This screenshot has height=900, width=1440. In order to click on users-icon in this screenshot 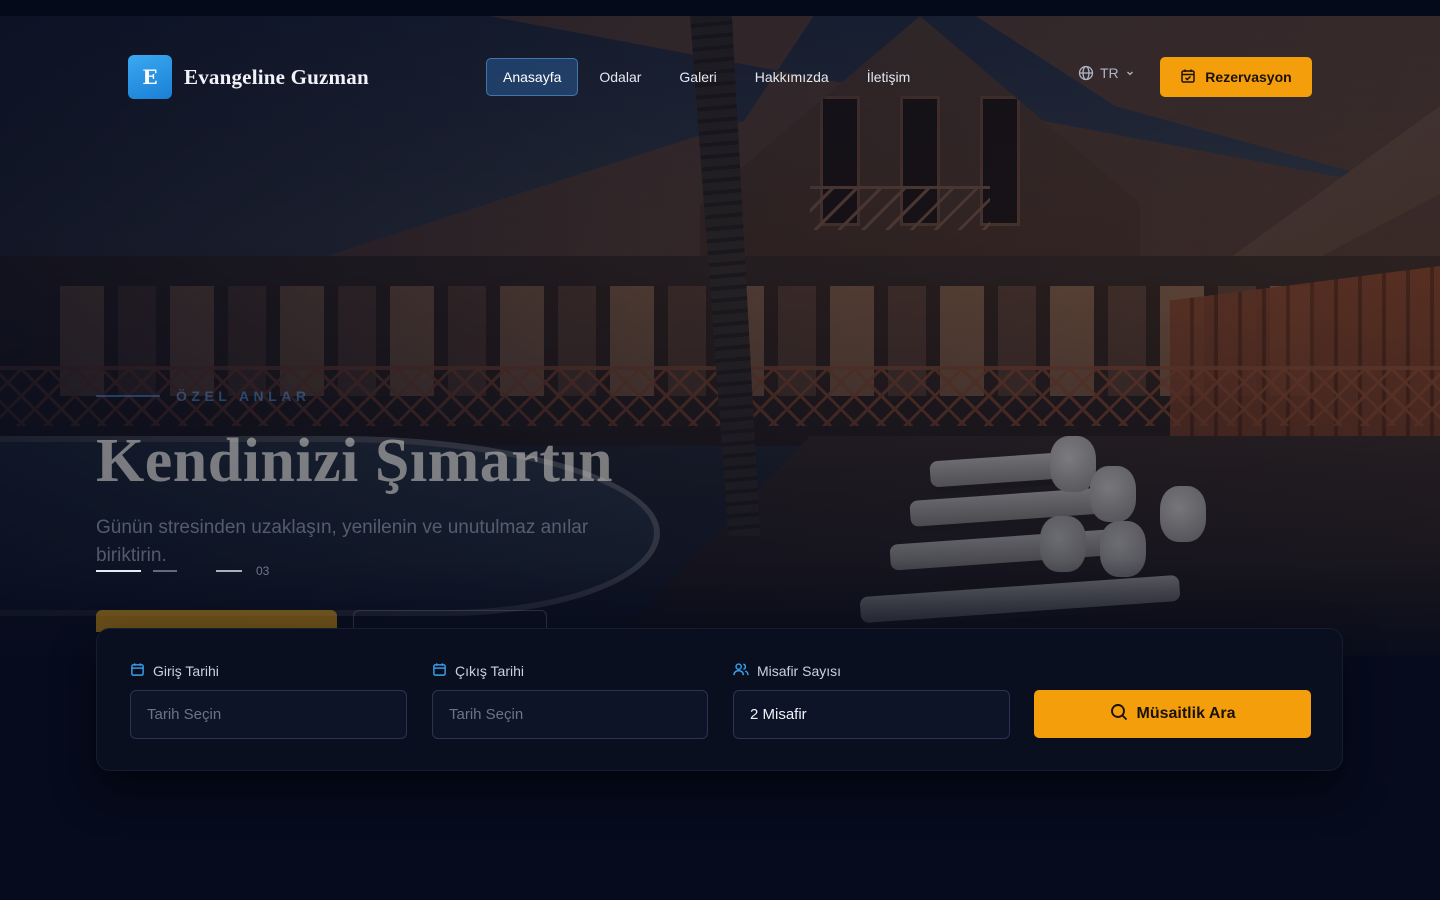, I will do `click(741, 671)`.